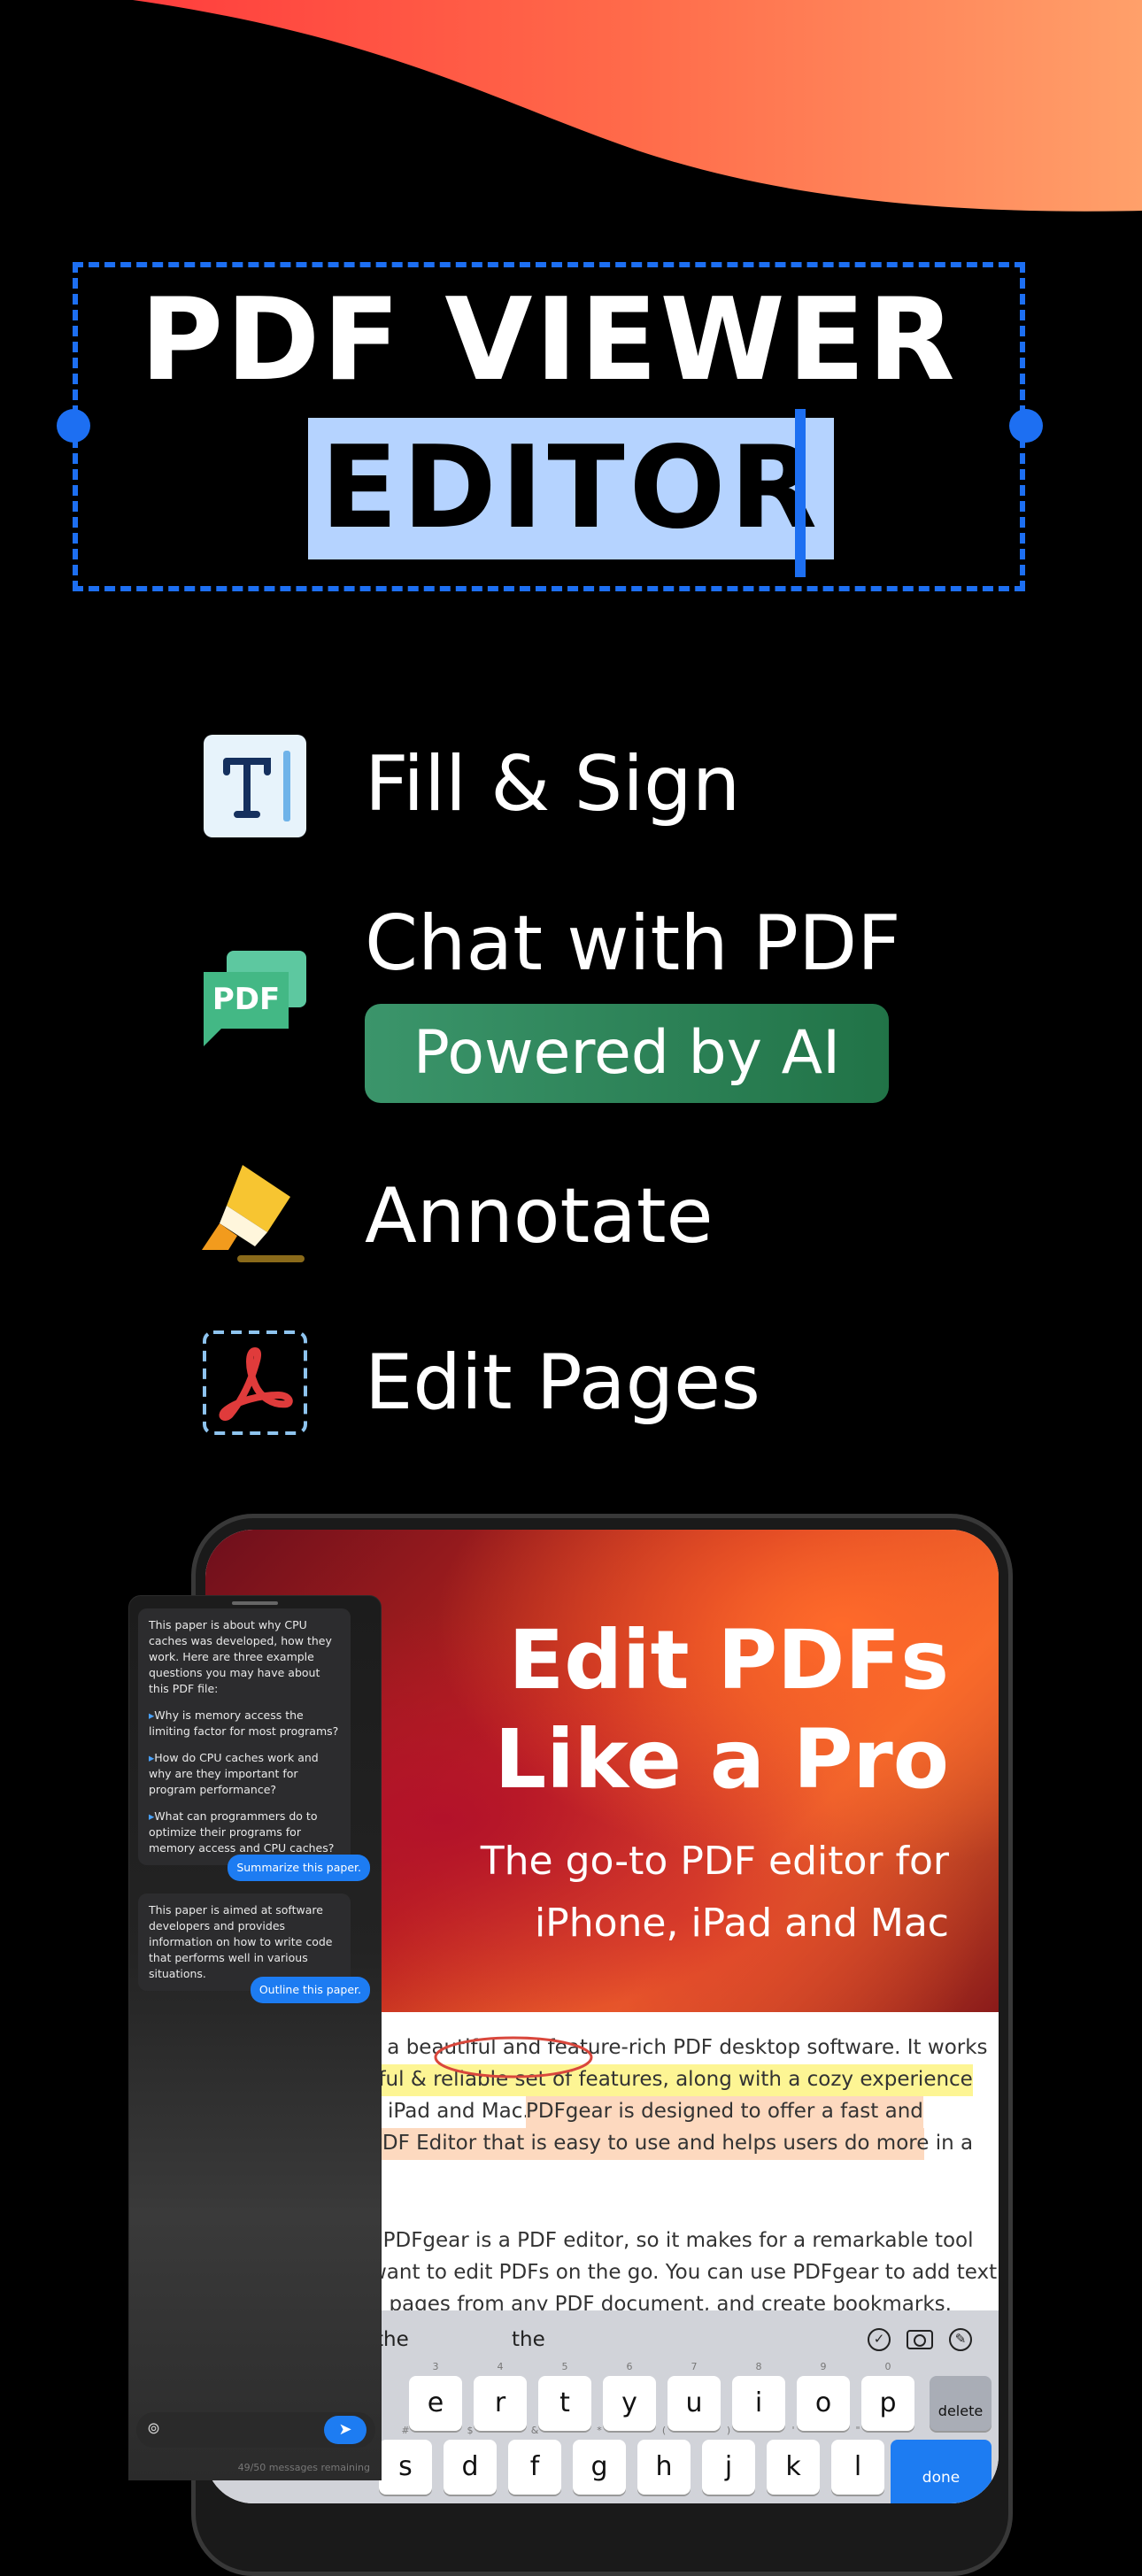  Describe the element at coordinates (599, 2430) in the screenshot. I see `key-hint: *` at that location.